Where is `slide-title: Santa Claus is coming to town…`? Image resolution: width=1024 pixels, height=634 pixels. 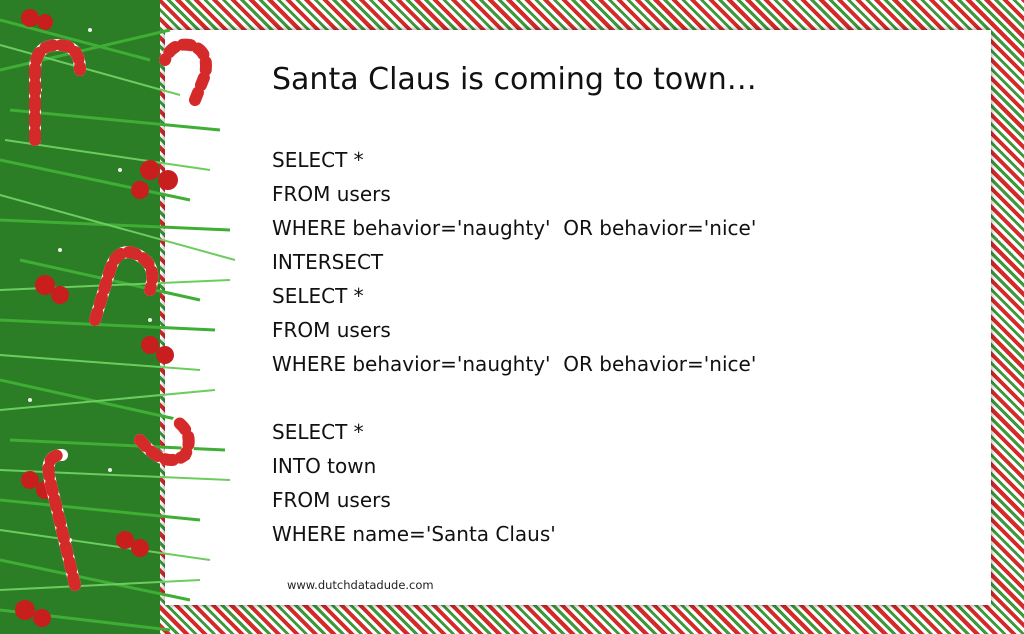 slide-title: Santa Claus is coming to town… is located at coordinates (514, 79).